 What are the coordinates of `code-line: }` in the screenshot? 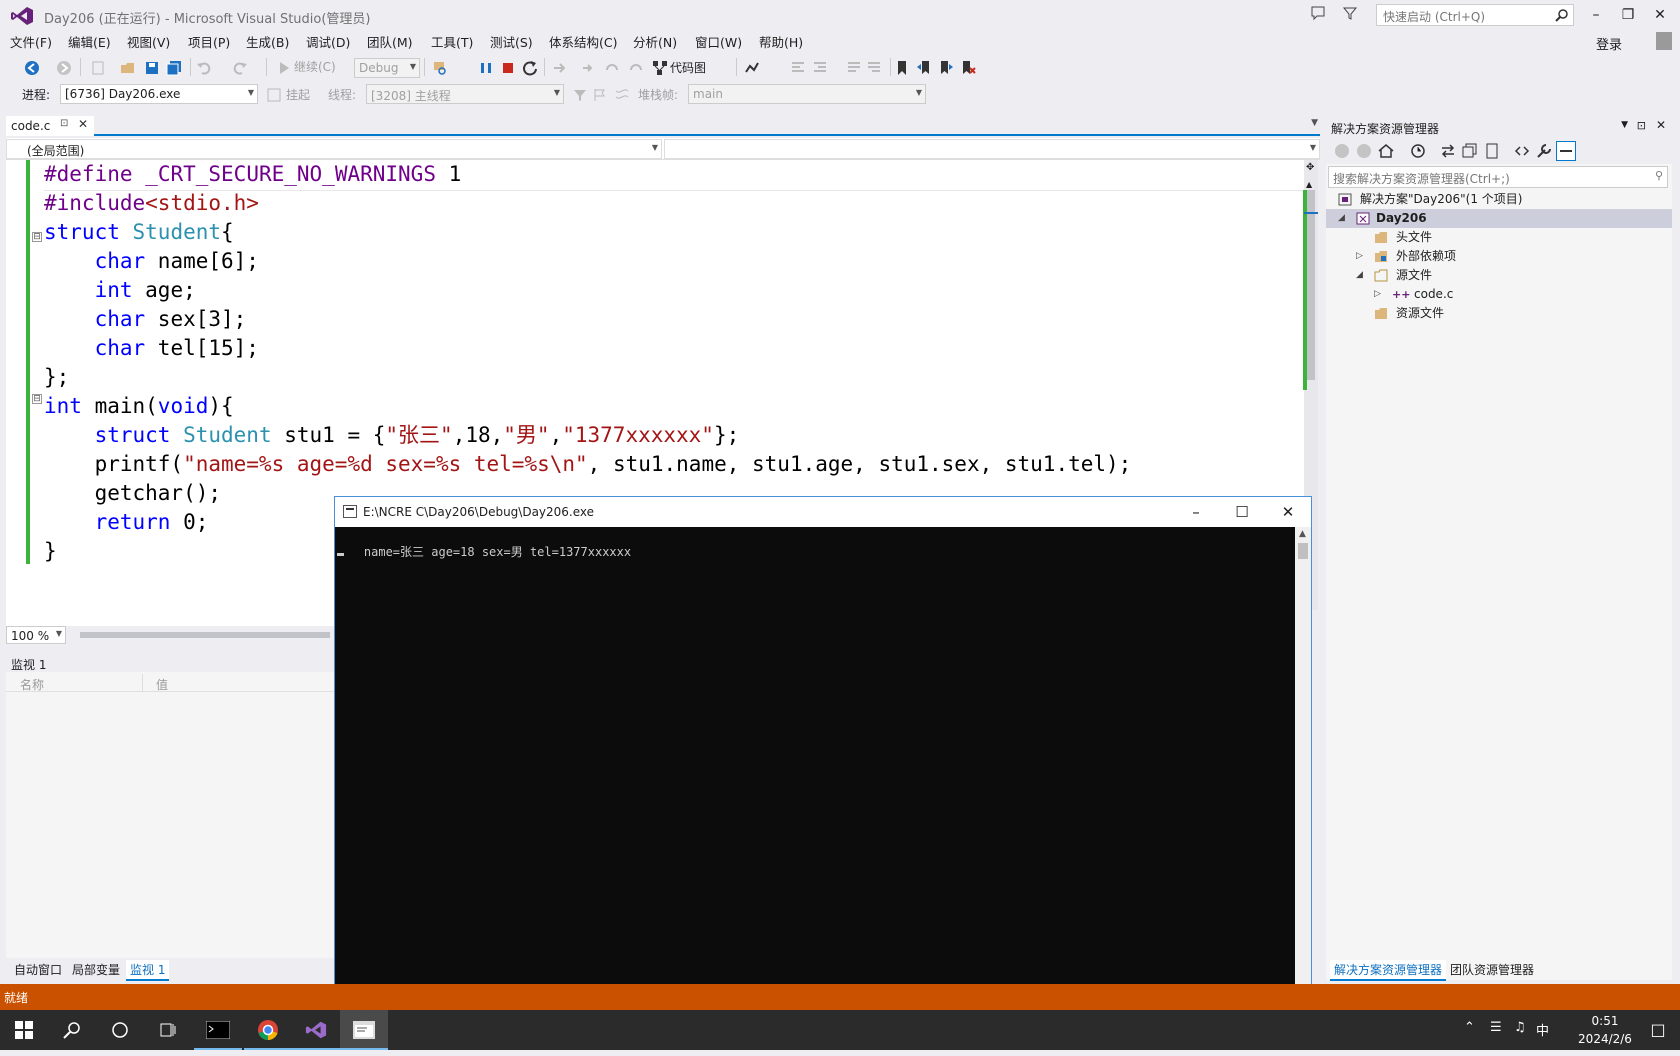 It's located at (50, 551).